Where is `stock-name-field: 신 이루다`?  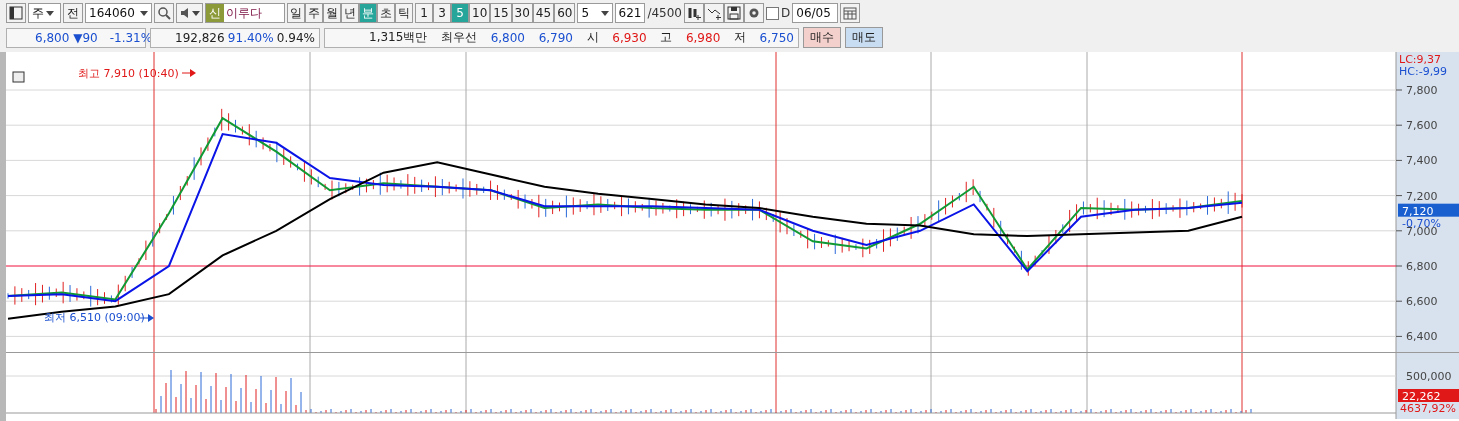
stock-name-field: 신 이루다 is located at coordinates (245, 13).